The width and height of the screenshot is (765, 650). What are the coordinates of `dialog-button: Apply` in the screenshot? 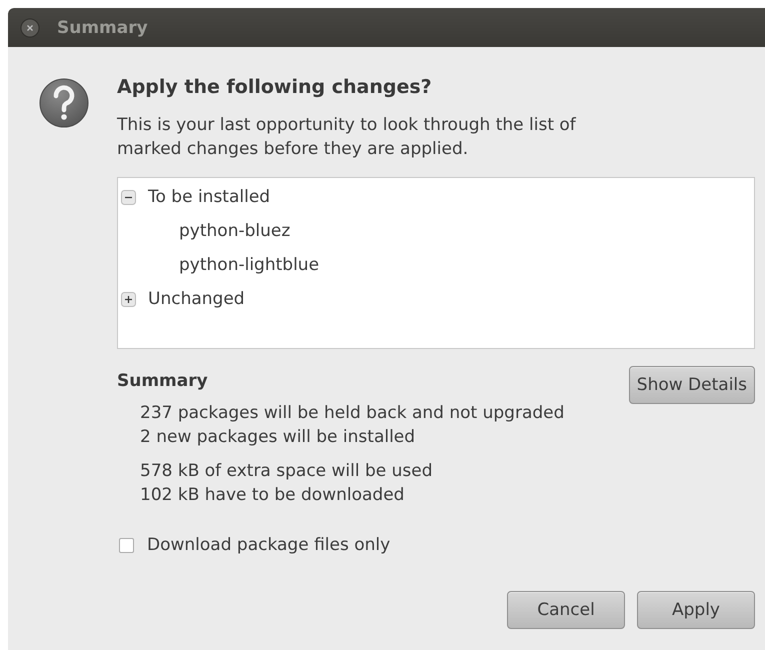 It's located at (696, 610).